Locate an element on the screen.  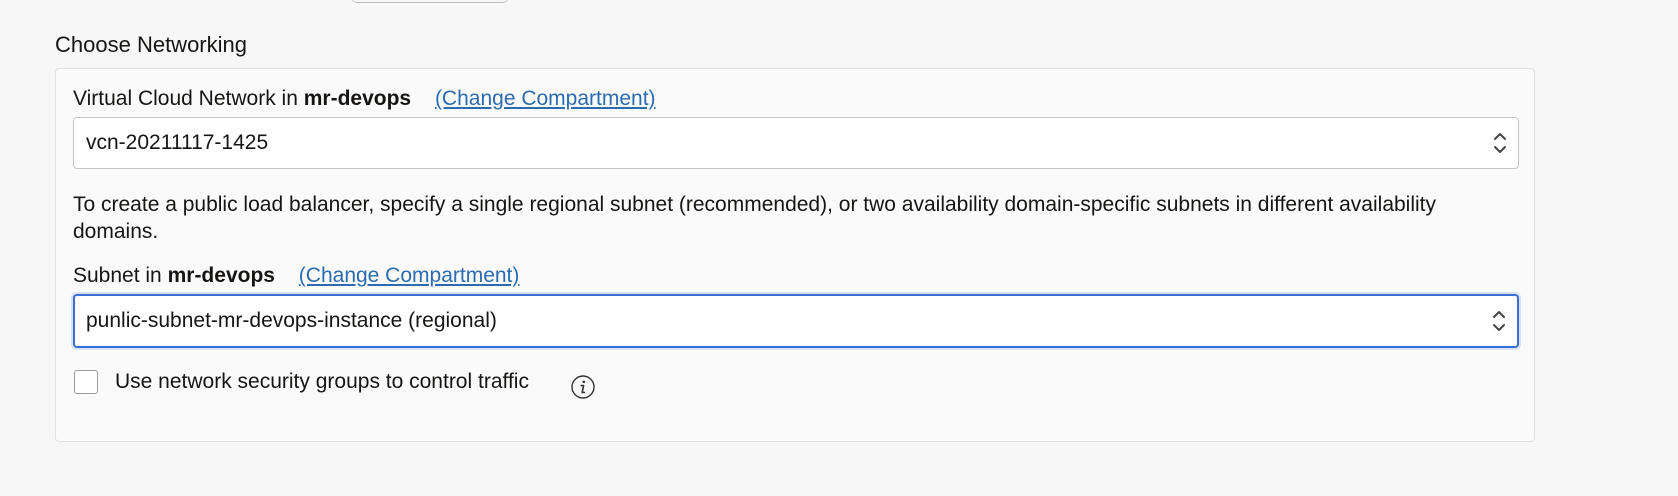
vcn-change-compartment-link: (Change Compartment) is located at coordinates (545, 98).